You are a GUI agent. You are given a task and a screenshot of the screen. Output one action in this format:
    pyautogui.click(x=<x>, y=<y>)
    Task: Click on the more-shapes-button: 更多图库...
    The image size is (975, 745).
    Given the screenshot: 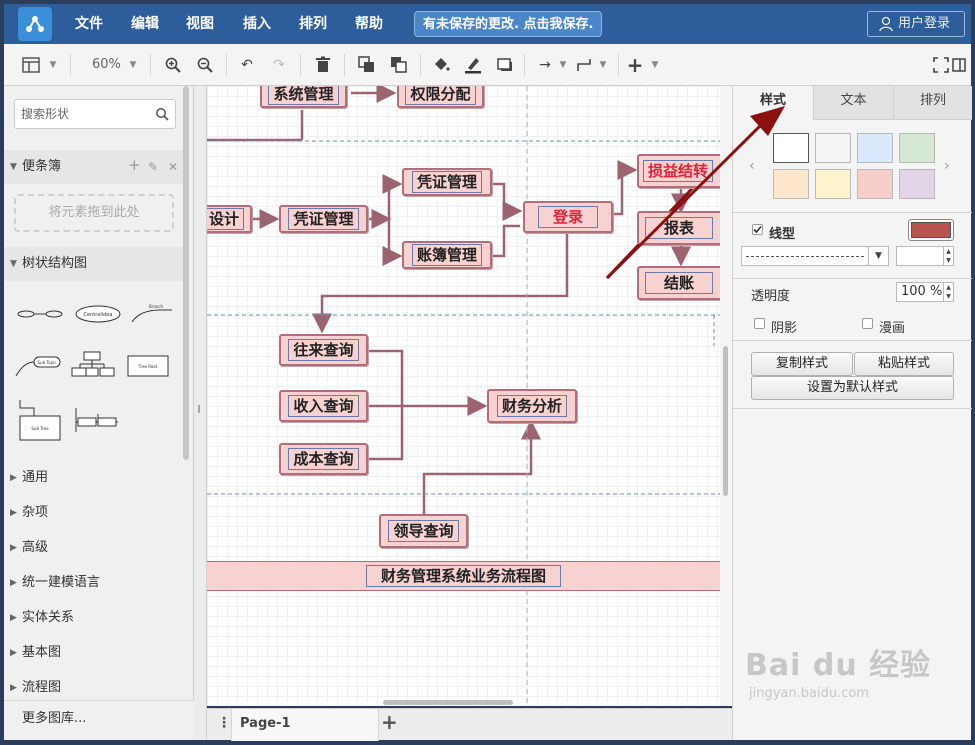 What is the action you would take?
    pyautogui.click(x=99, y=720)
    